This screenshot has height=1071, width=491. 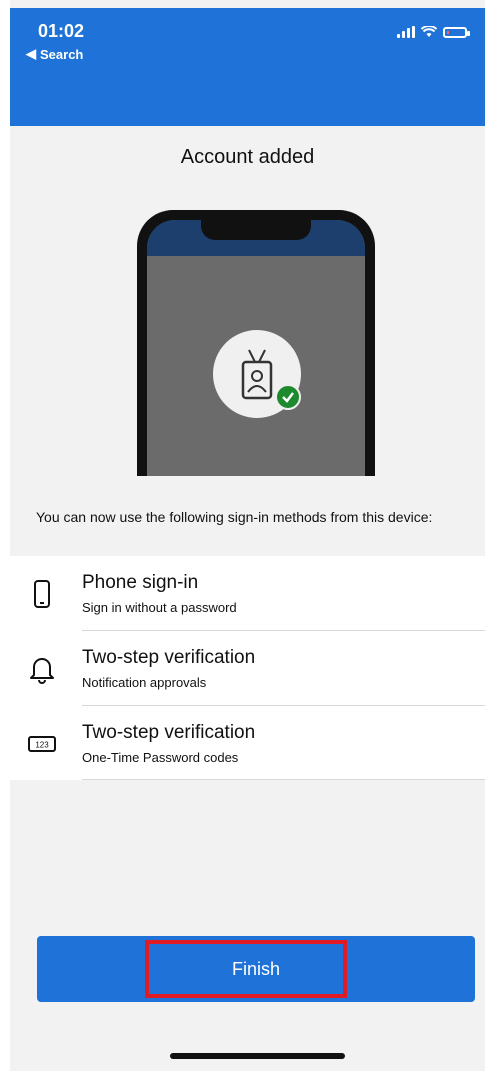 I want to click on right-frame-edge, so click(x=488, y=535).